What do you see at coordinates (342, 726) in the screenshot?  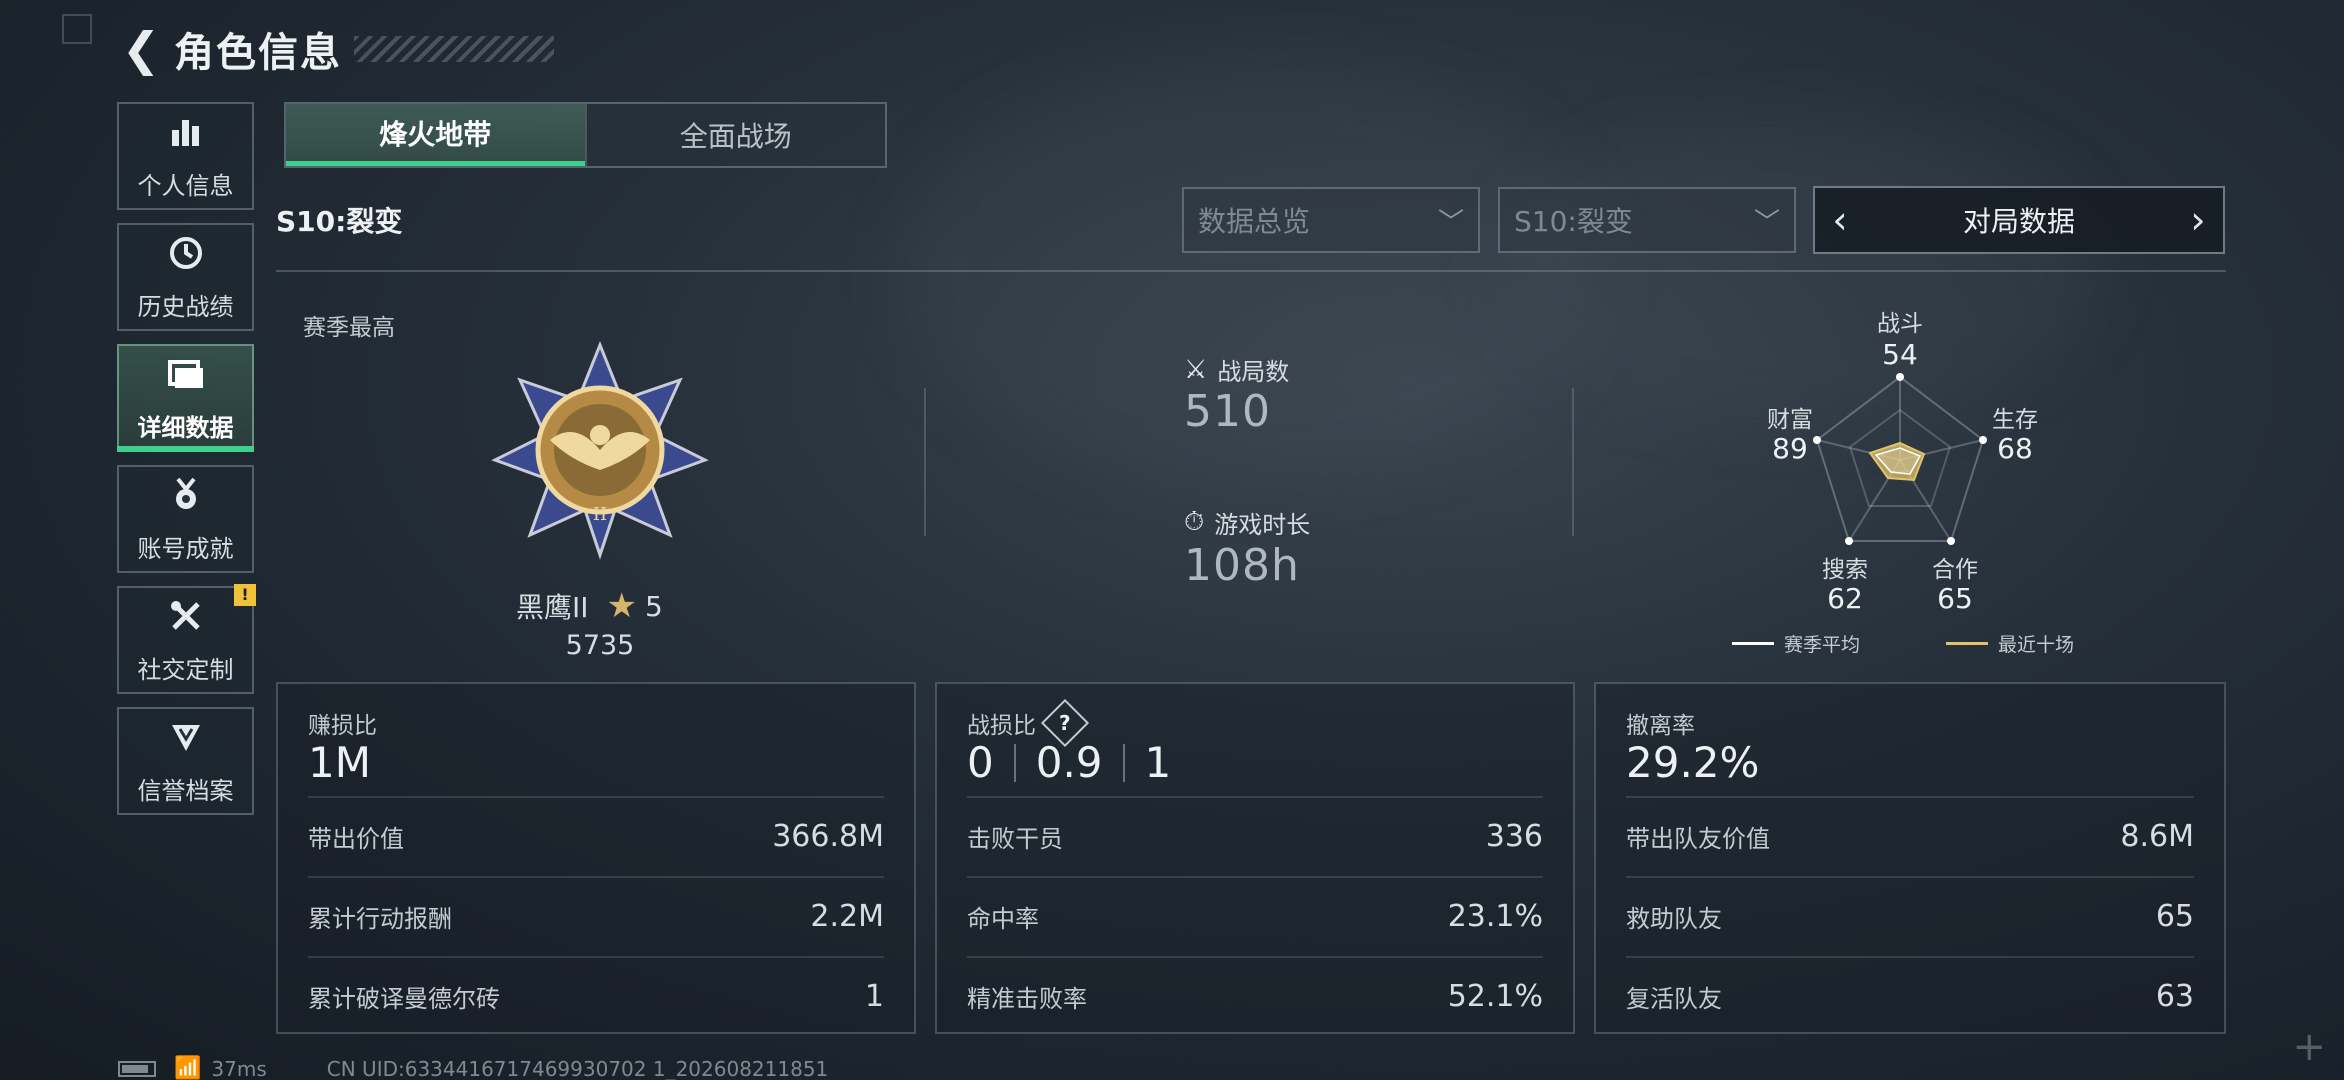 I see `card-title: 赚损比` at bounding box center [342, 726].